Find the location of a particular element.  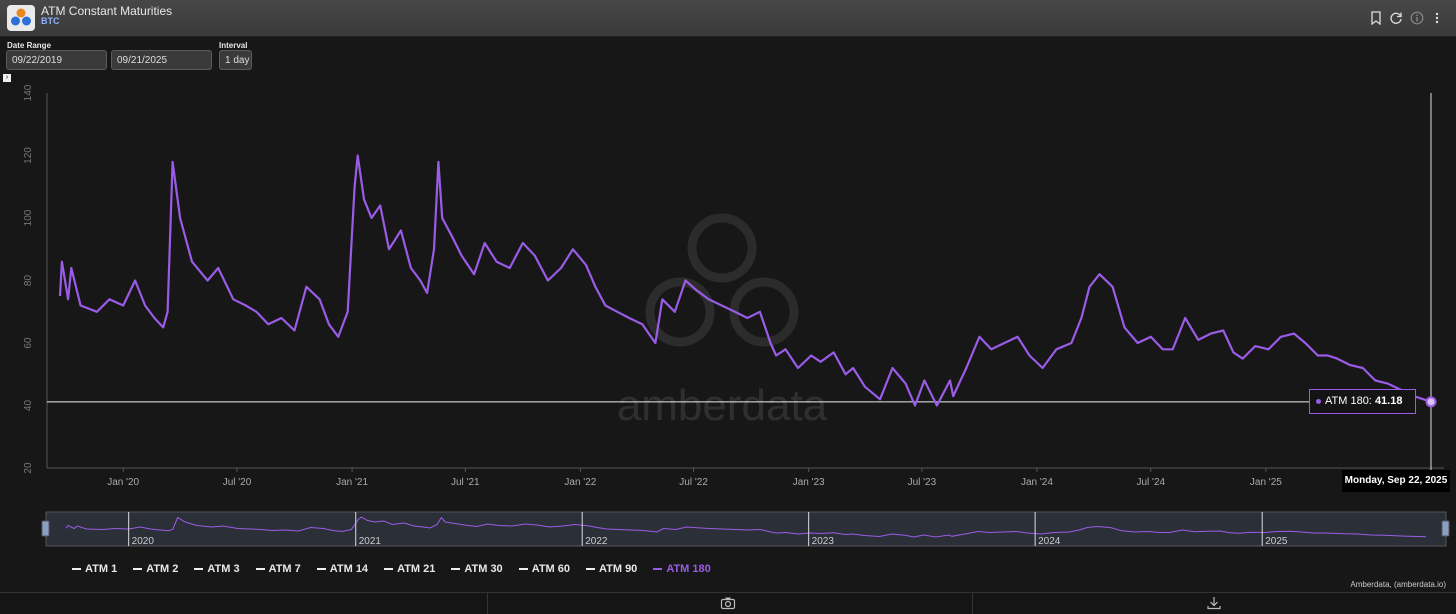

legend-item: ATM 1 is located at coordinates (94, 569).